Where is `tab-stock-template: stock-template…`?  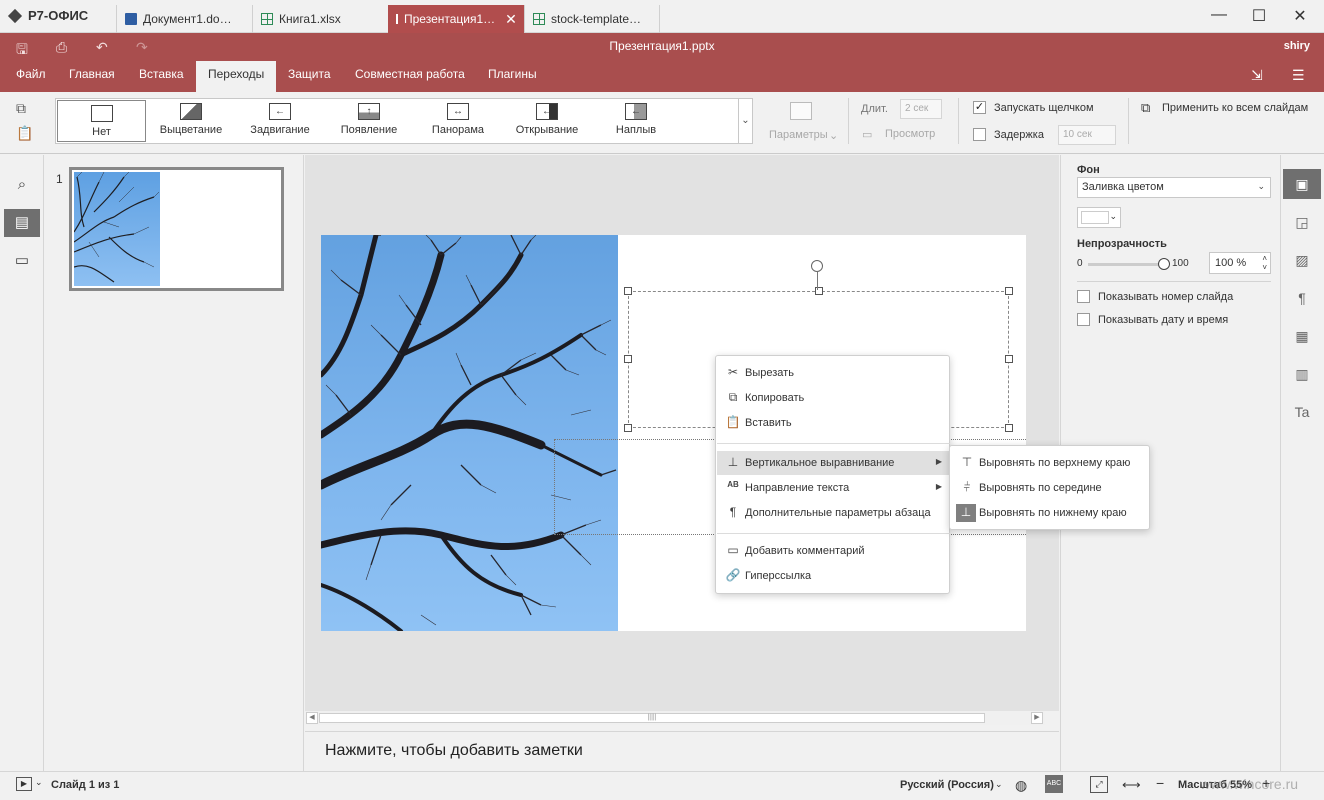 tab-stock-template: stock-template… is located at coordinates (592, 19).